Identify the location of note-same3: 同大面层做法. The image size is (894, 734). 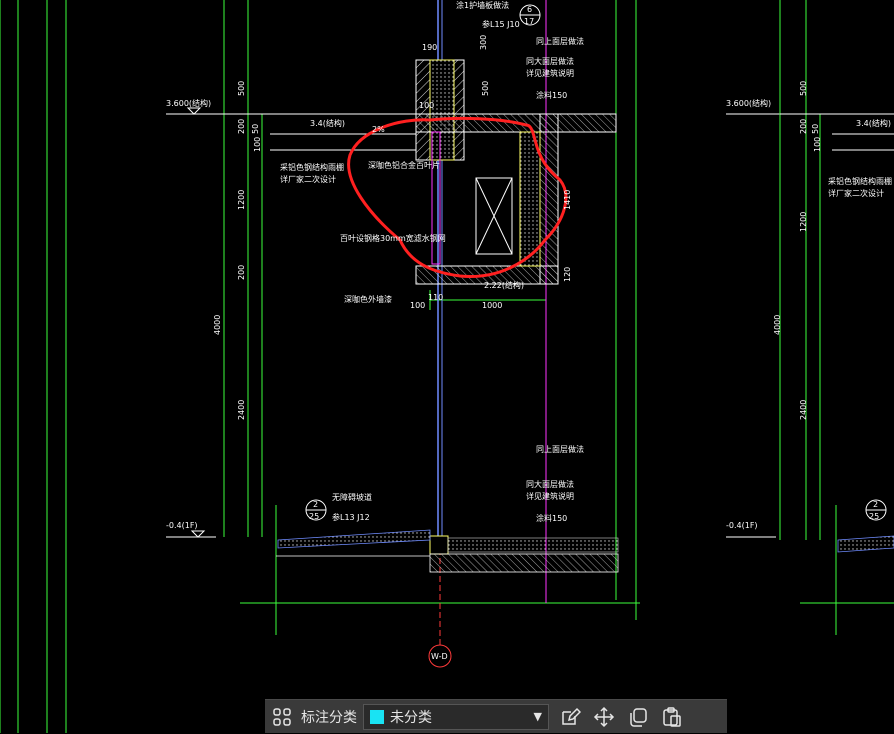
(550, 484).